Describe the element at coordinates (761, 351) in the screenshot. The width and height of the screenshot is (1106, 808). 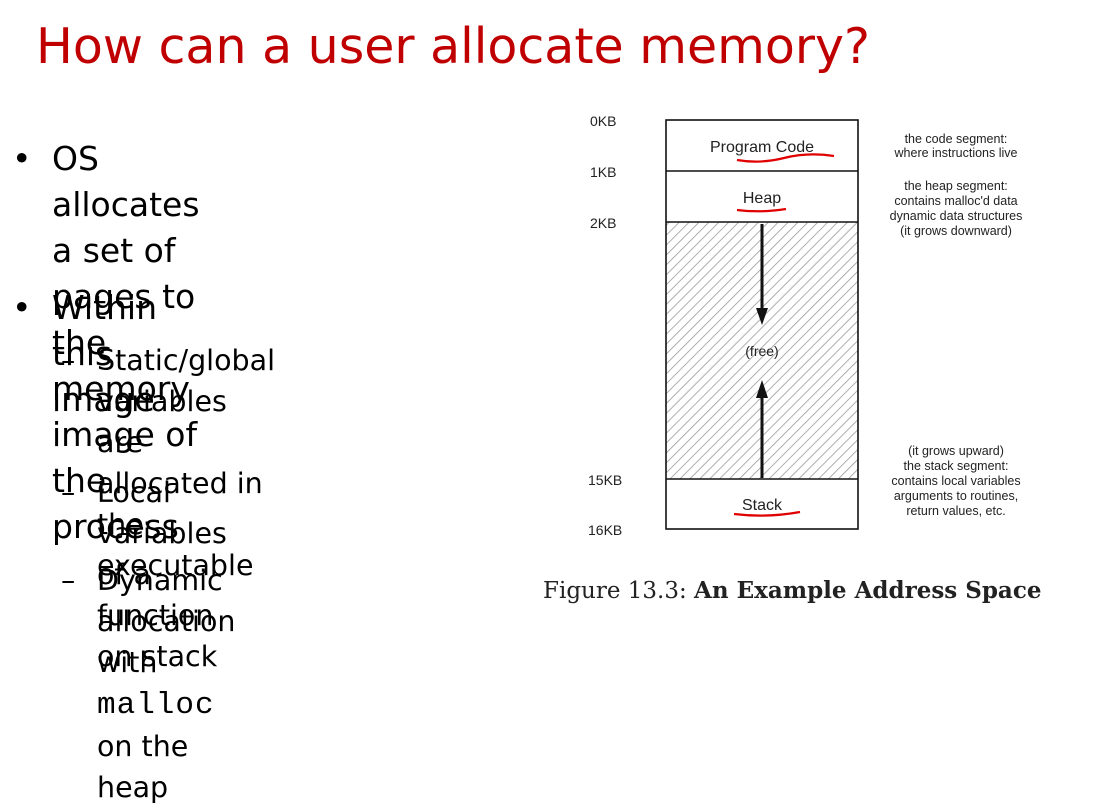
I see `segment-free: (free)` at that location.